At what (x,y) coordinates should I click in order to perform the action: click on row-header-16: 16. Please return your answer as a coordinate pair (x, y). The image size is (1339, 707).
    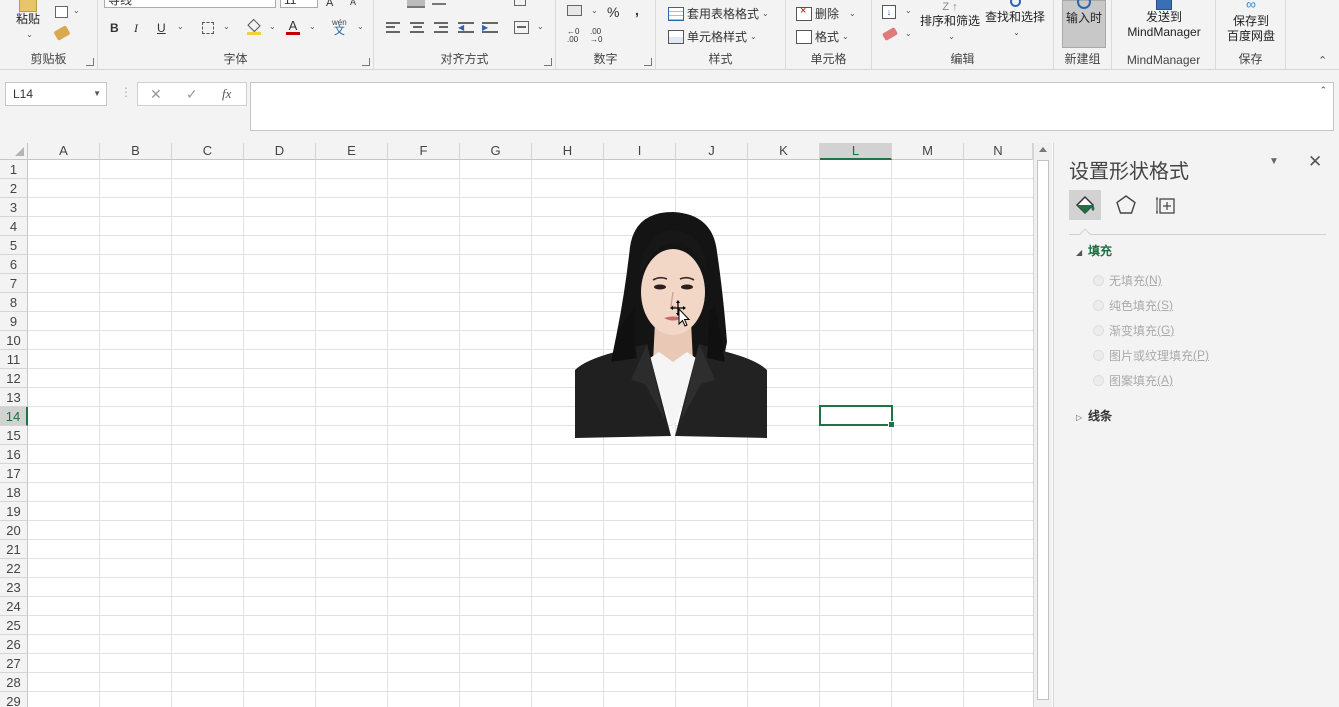
    Looking at the image, I should click on (14, 454).